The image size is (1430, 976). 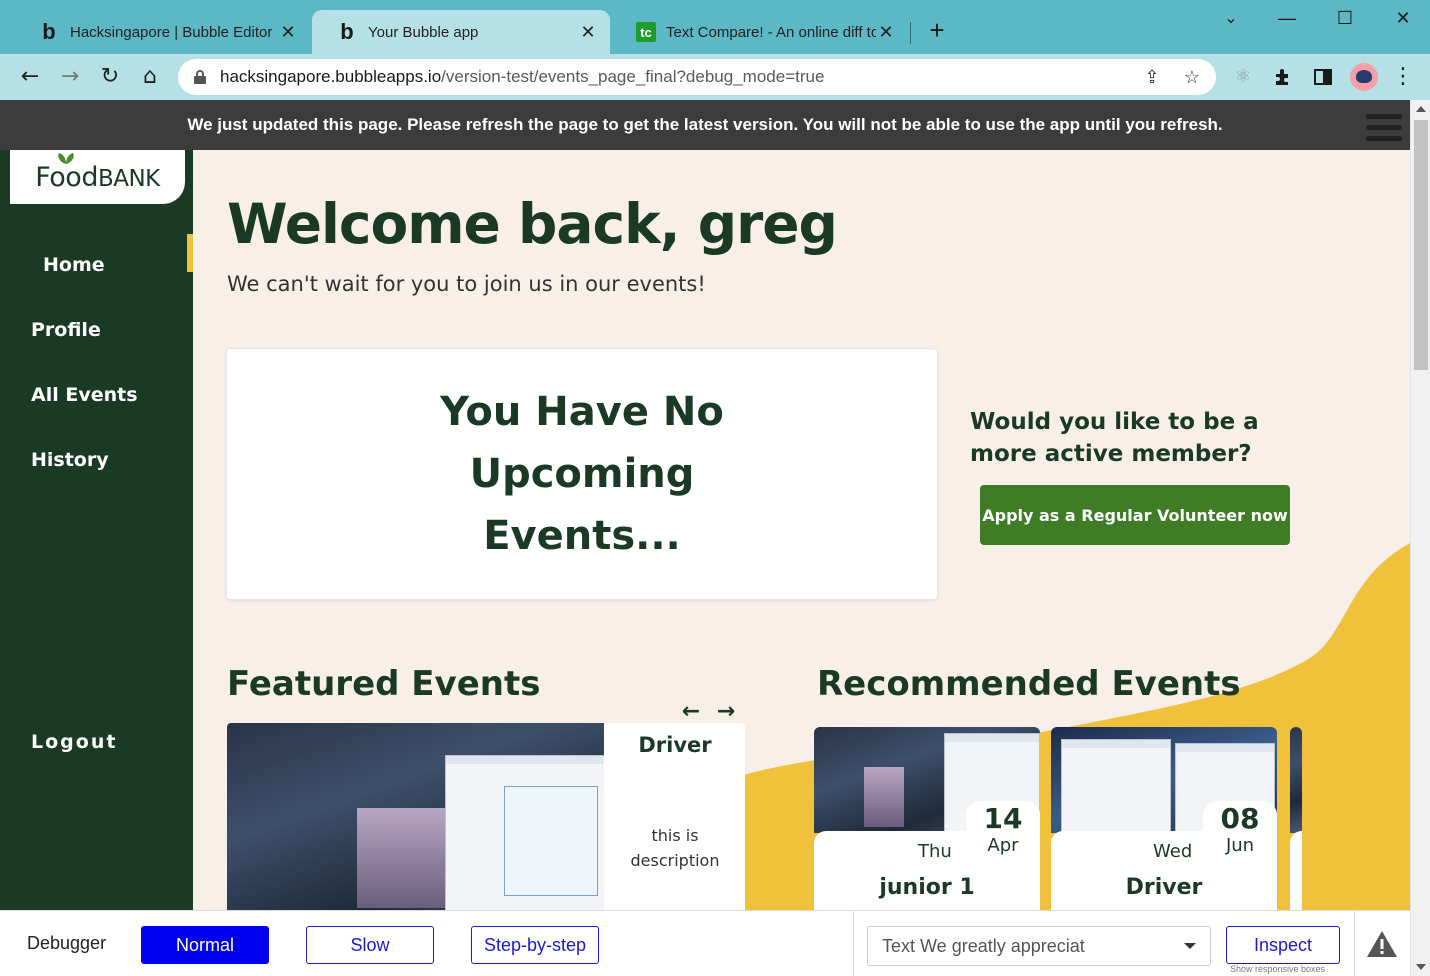 I want to click on event-date-badge: 14 Apr, so click(x=1003, y=837).